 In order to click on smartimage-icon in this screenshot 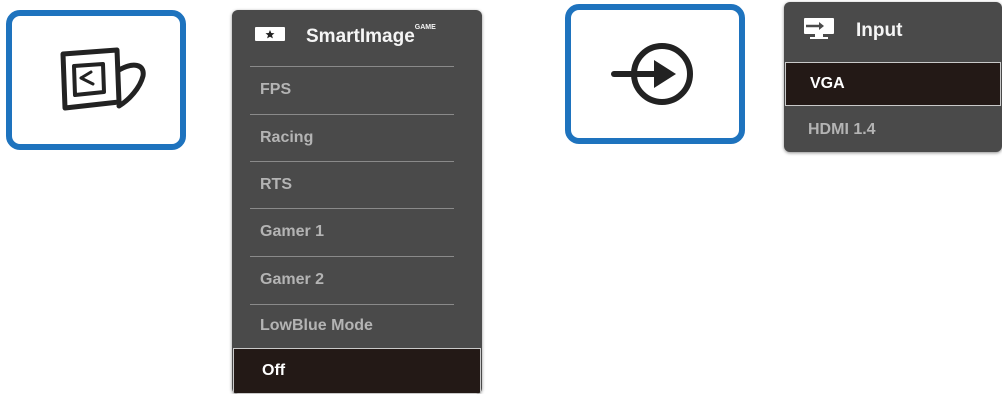, I will do `click(103, 79)`.